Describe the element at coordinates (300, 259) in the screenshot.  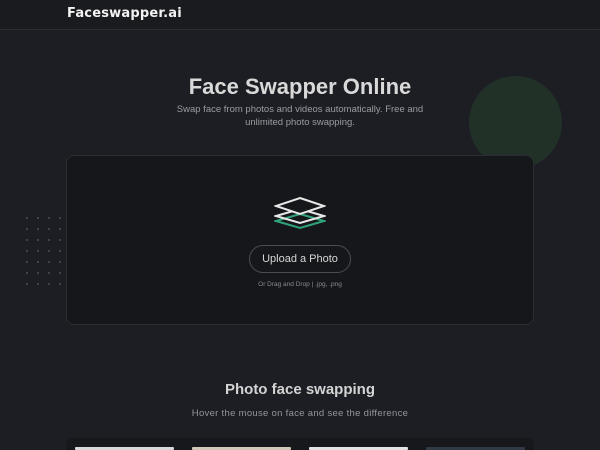
I see `upload-photo-button: Upload a Photo` at that location.